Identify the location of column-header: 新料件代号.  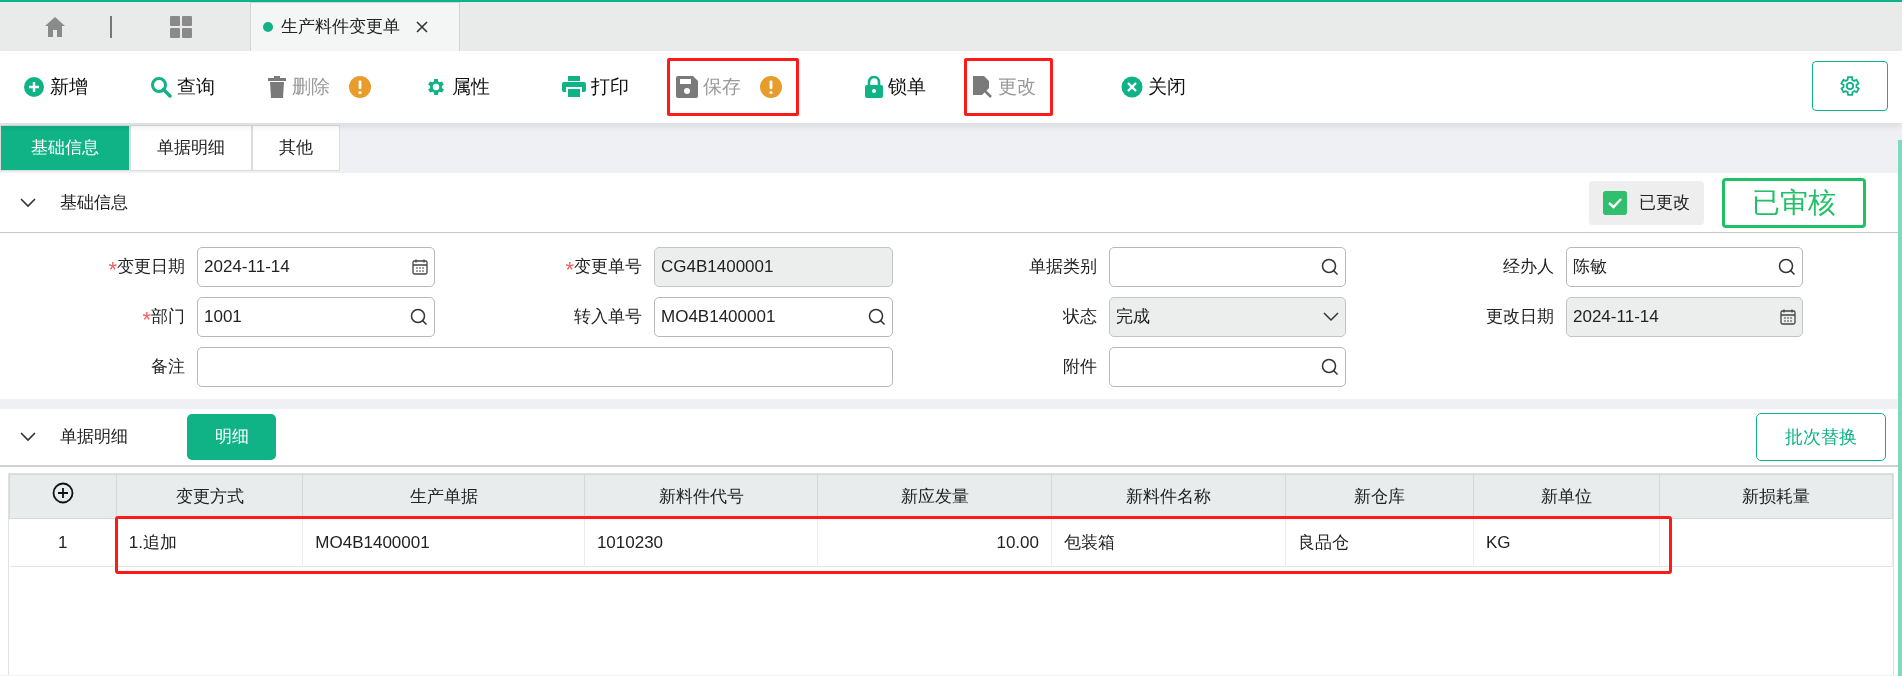
(701, 496).